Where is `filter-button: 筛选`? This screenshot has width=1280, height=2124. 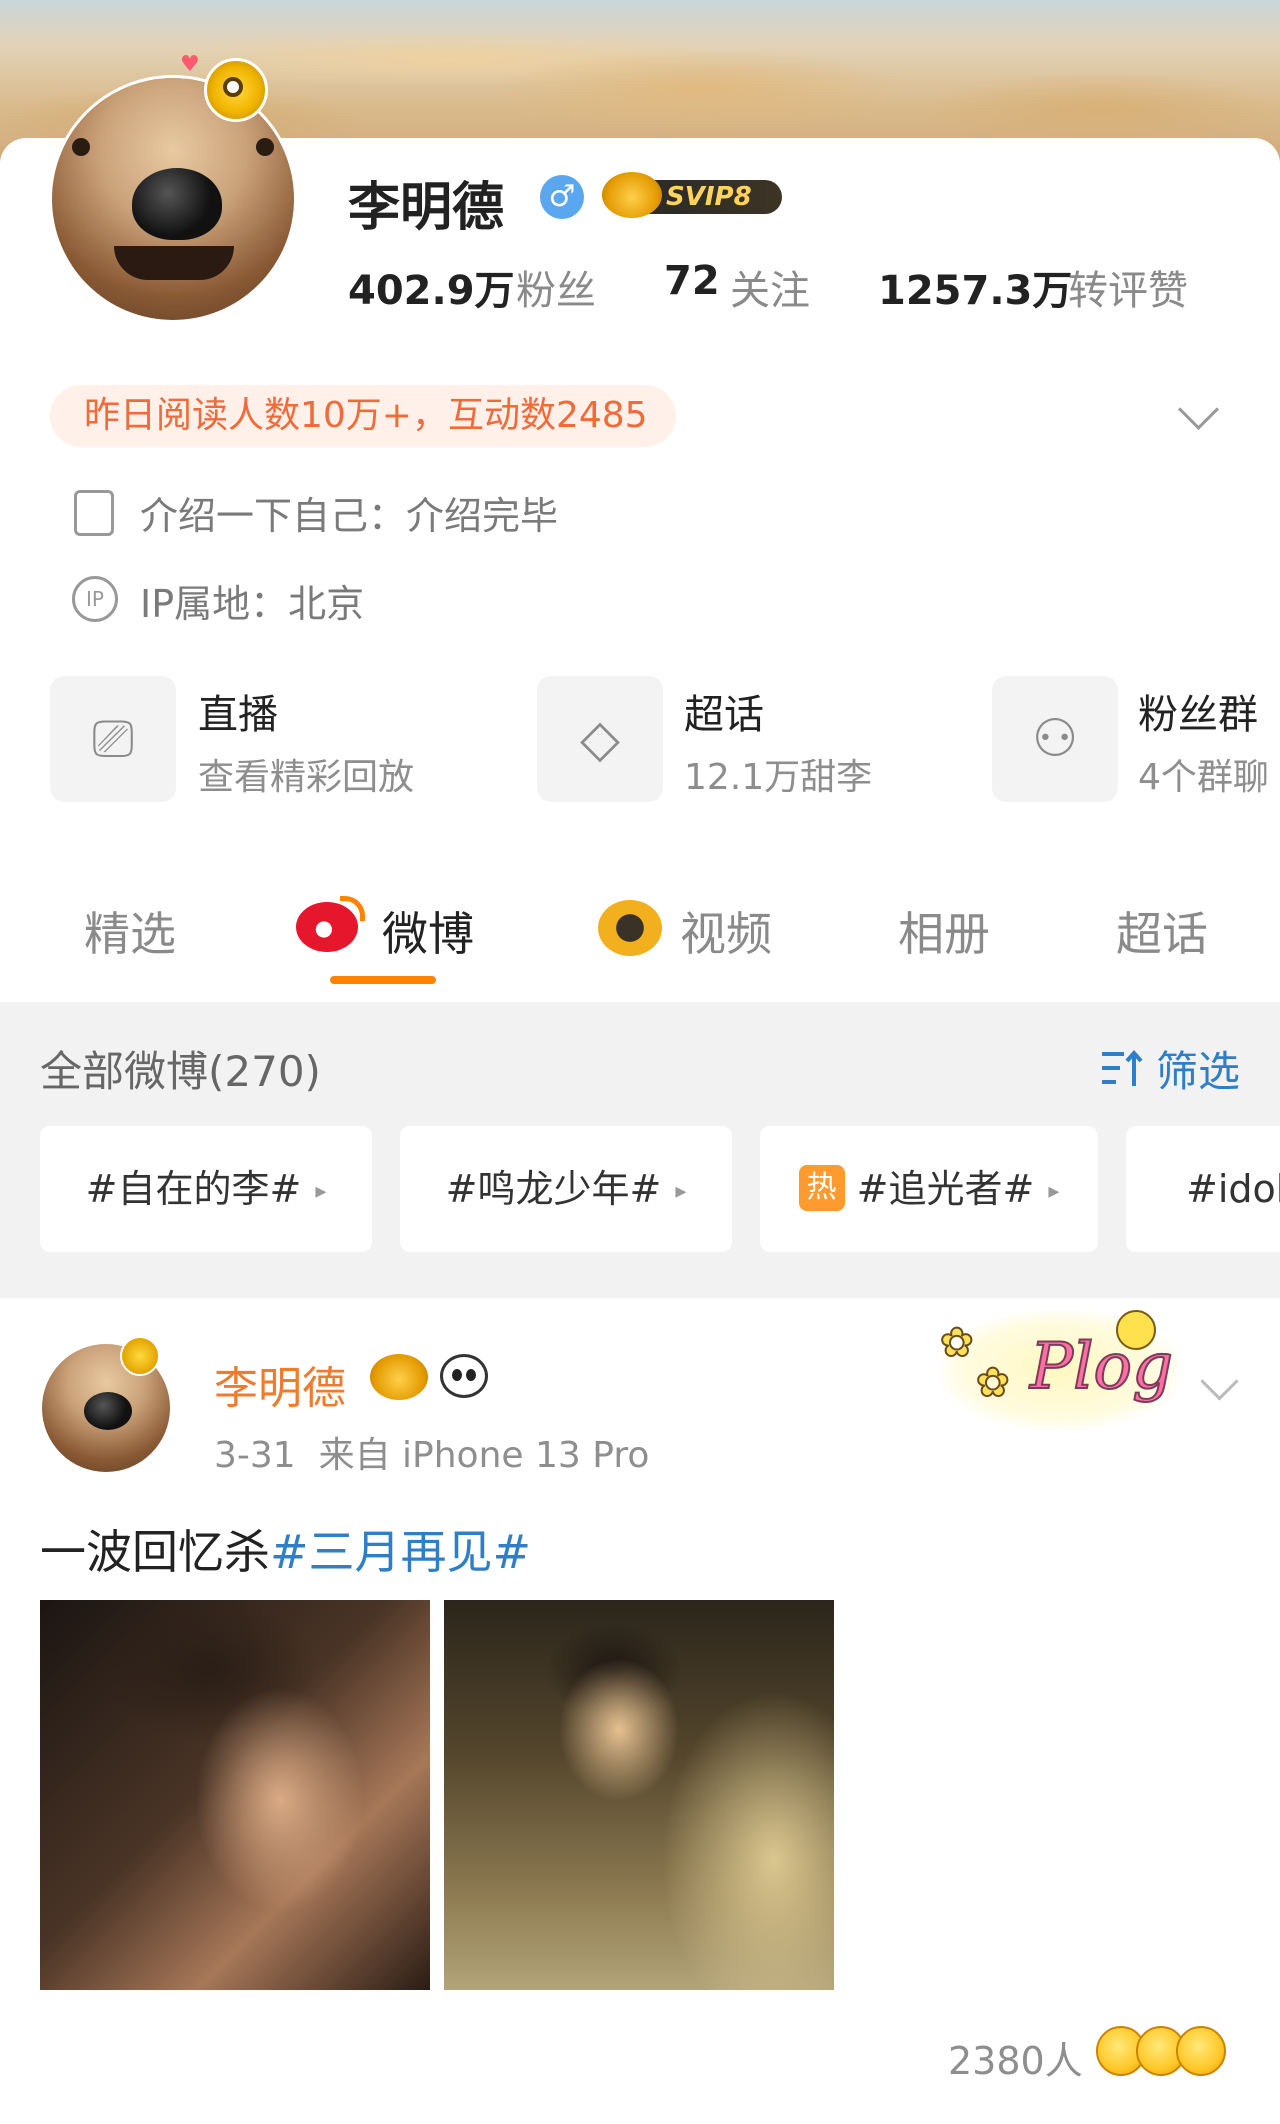 filter-button: 筛选 is located at coordinates (1198, 1068).